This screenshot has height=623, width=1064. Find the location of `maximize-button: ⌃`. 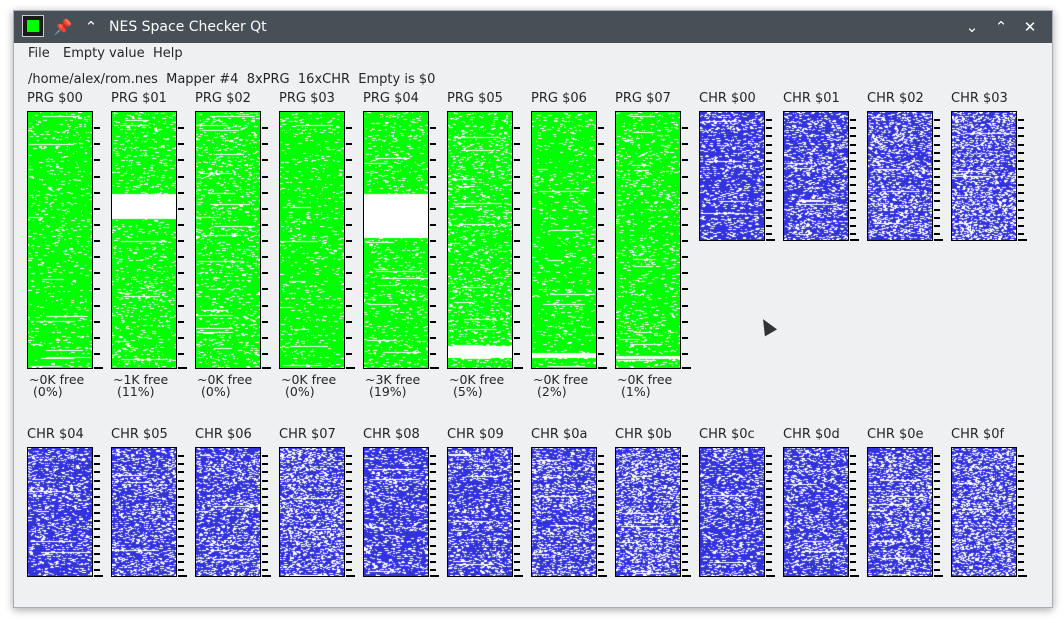

maximize-button: ⌃ is located at coordinates (1001, 27).